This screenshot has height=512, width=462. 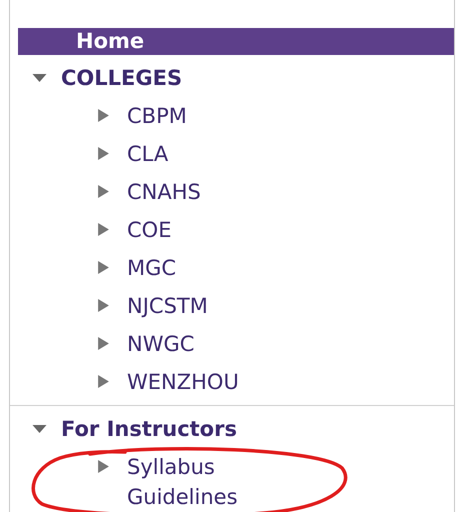 I want to click on tree-item: CLA, so click(x=212, y=152).